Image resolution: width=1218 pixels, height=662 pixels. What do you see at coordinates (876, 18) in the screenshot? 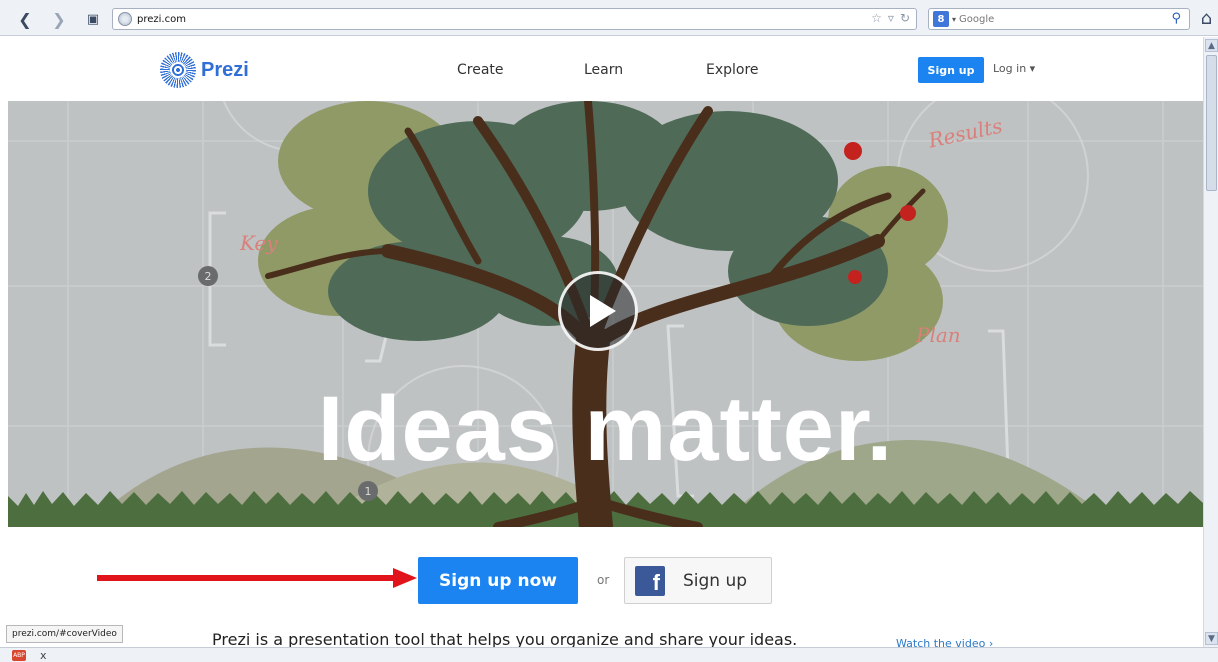
I see `bookmark-star-icon: ☆` at bounding box center [876, 18].